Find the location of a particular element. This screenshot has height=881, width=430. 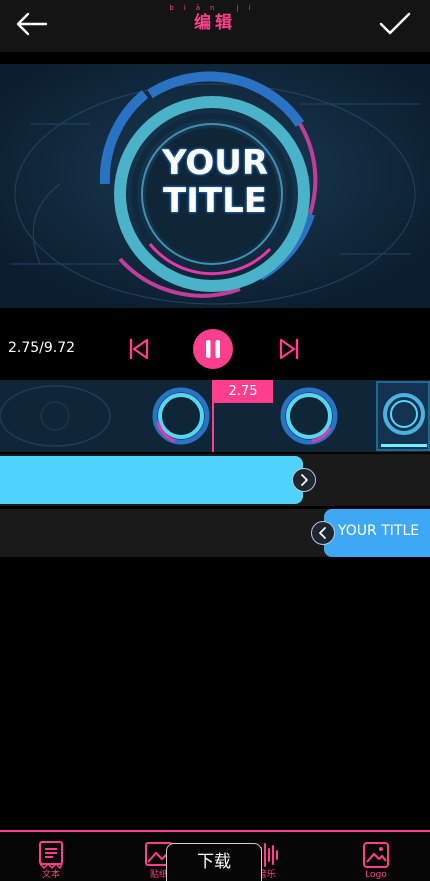

page-title-text: 编辑 is located at coordinates (215, 23).